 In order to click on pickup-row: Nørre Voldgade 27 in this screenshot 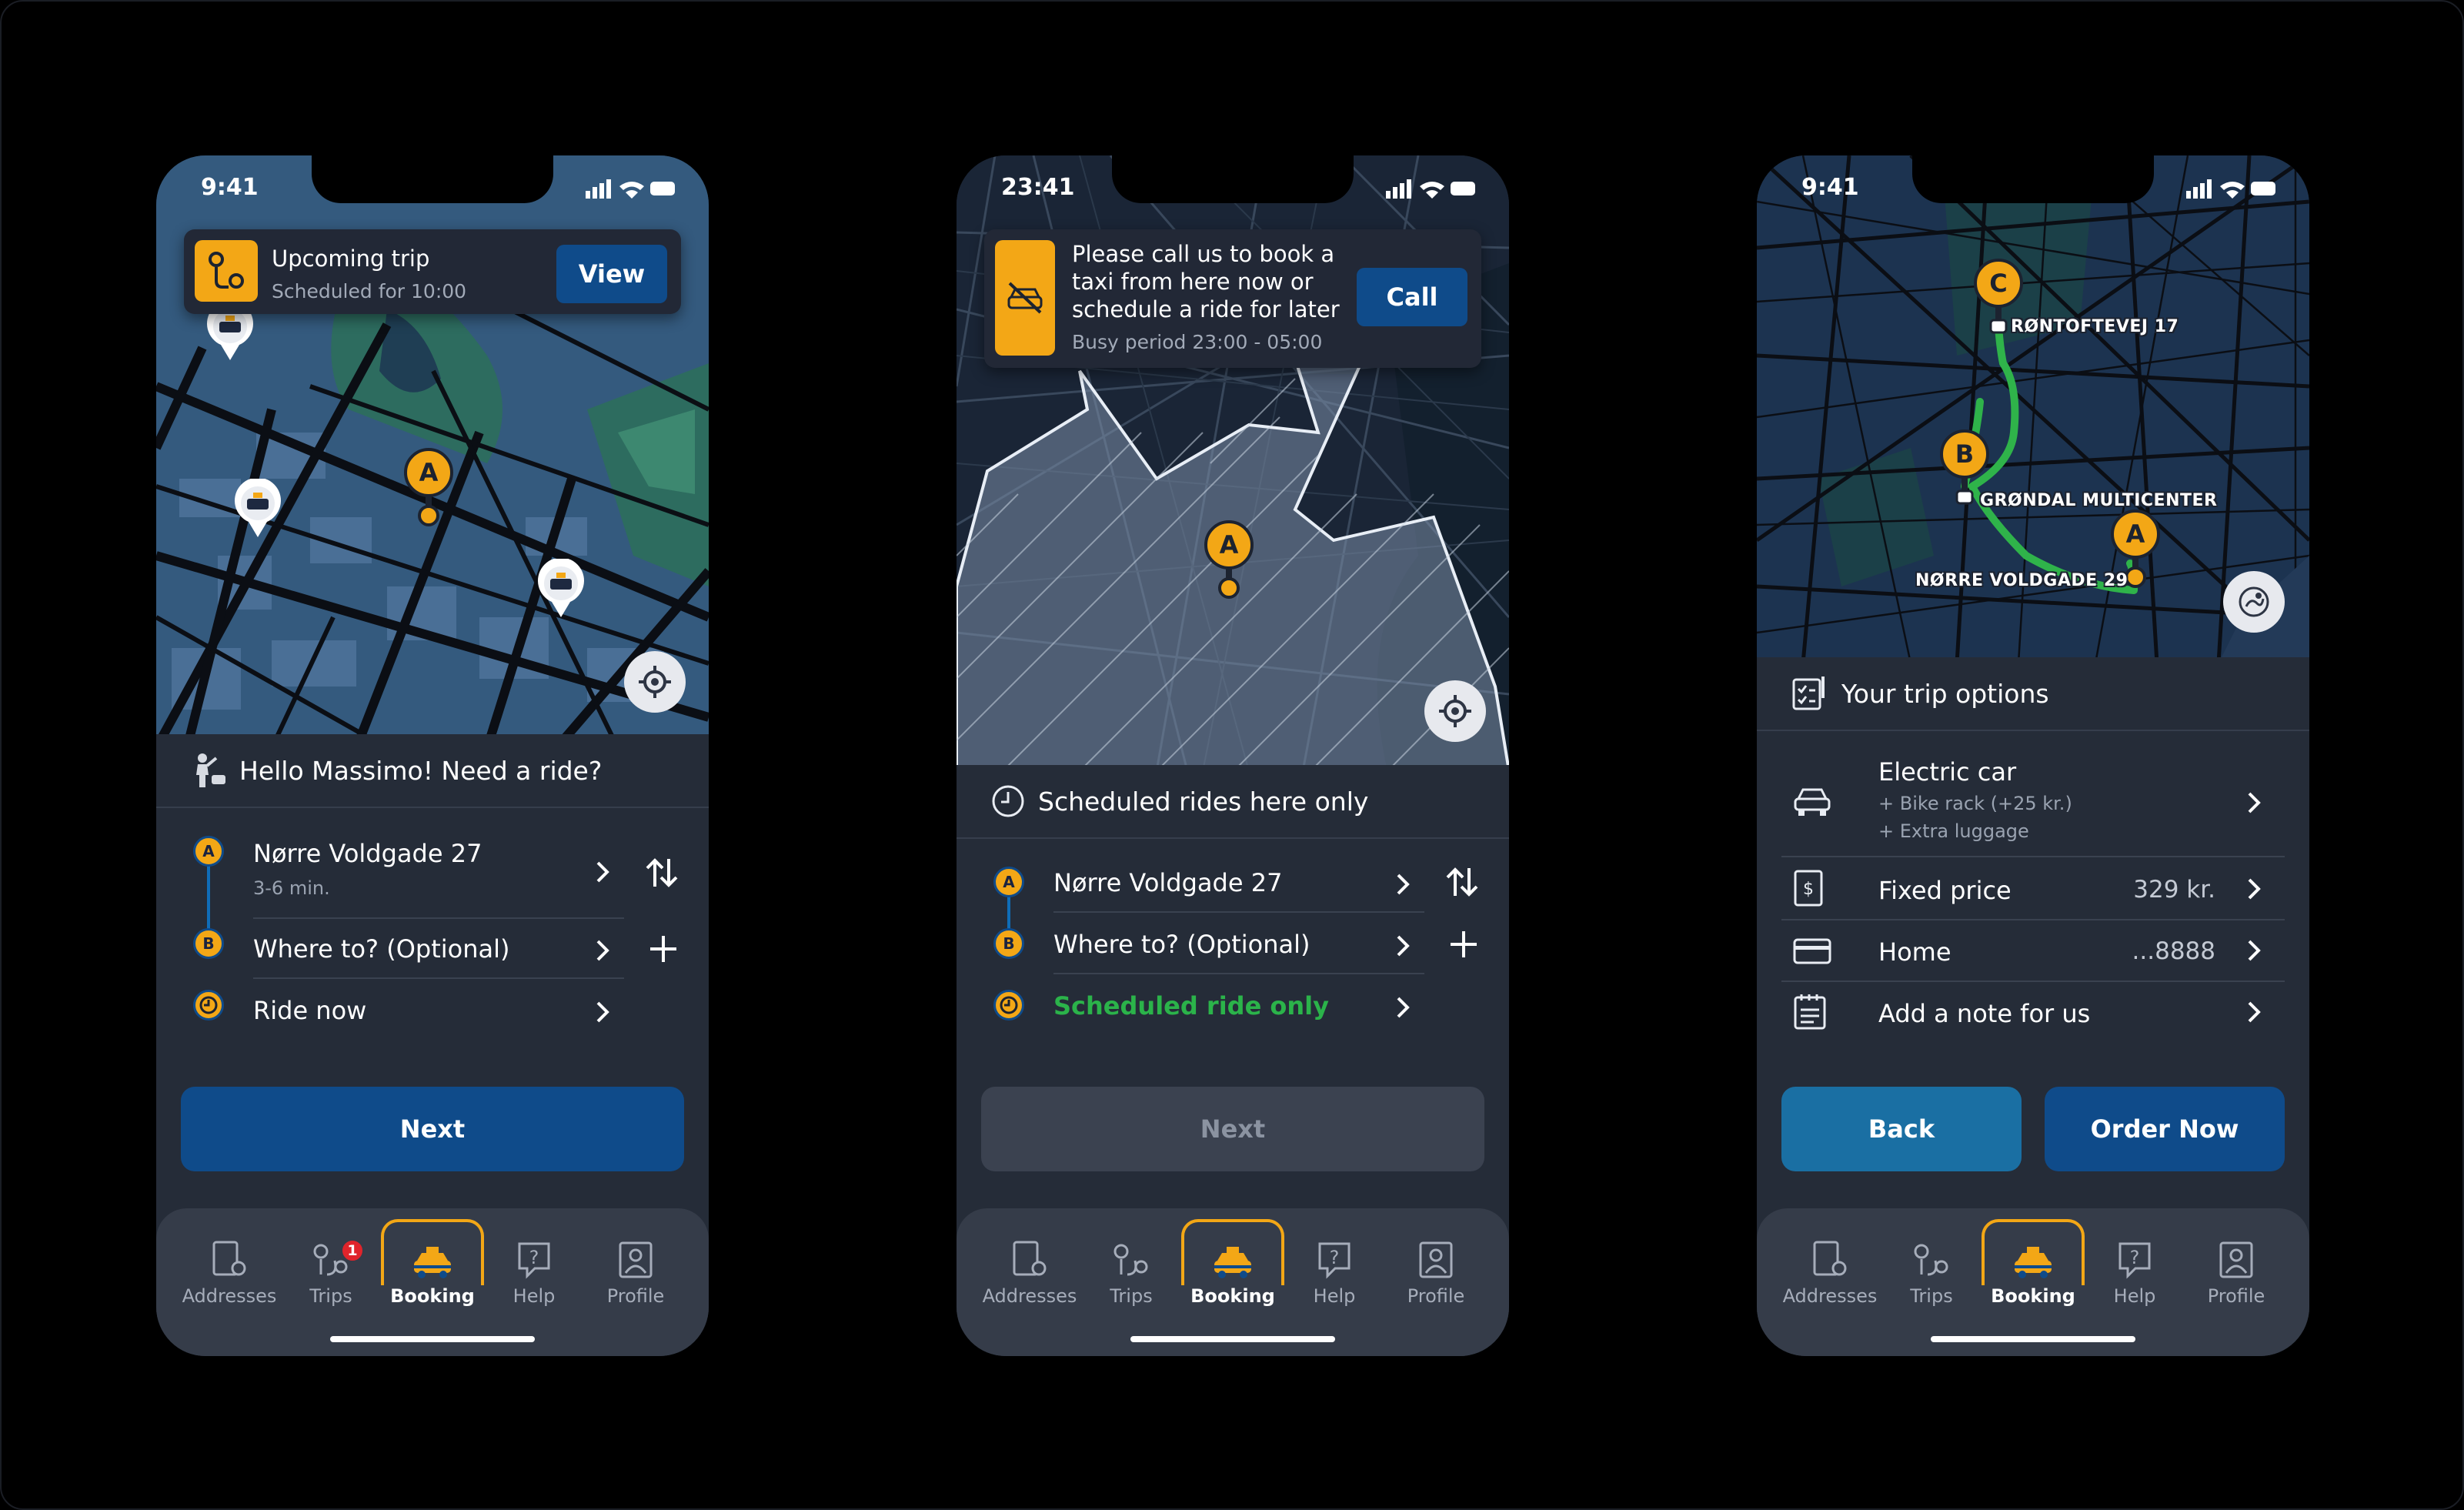, I will do `click(1238, 883)`.